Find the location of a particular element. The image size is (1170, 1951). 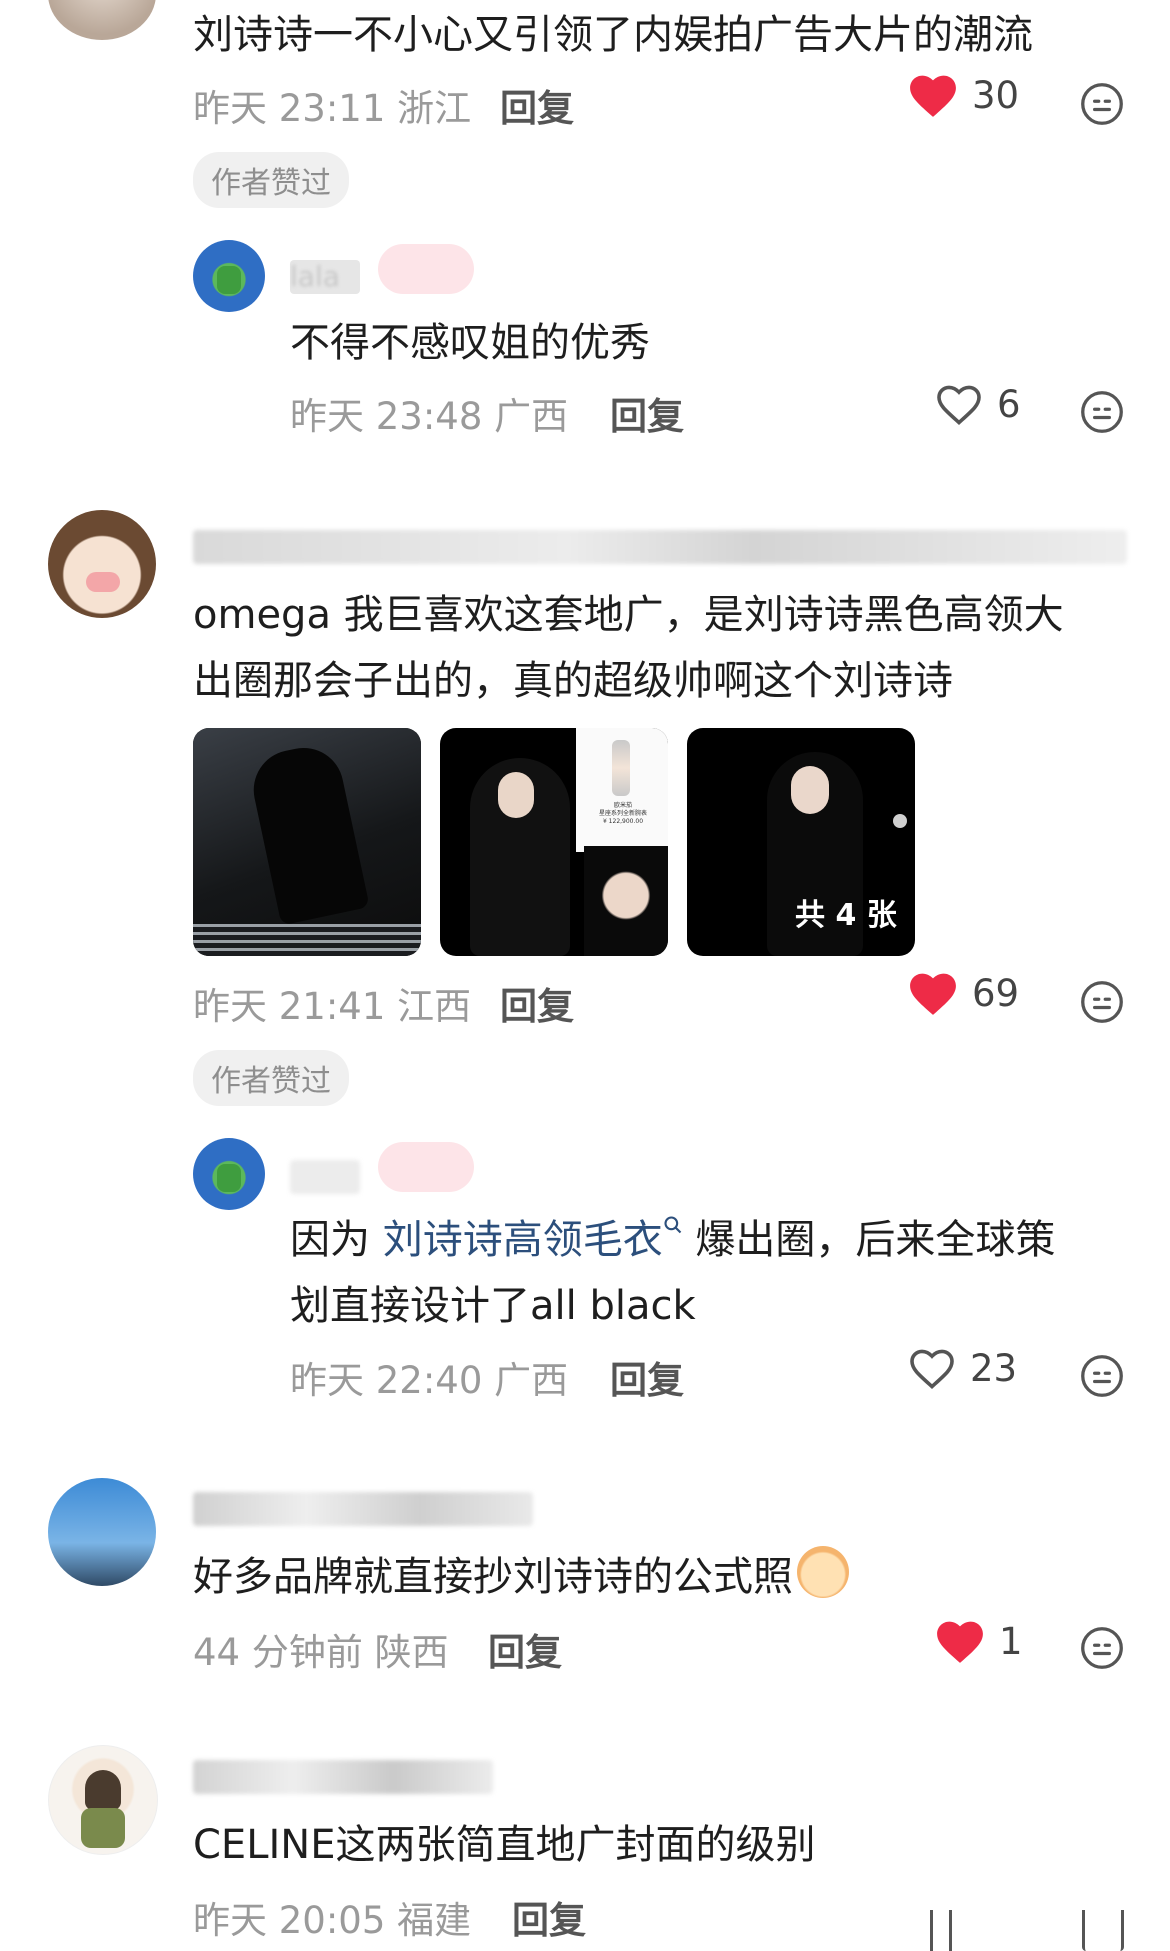

like-button: 30 is located at coordinates (963, 95).